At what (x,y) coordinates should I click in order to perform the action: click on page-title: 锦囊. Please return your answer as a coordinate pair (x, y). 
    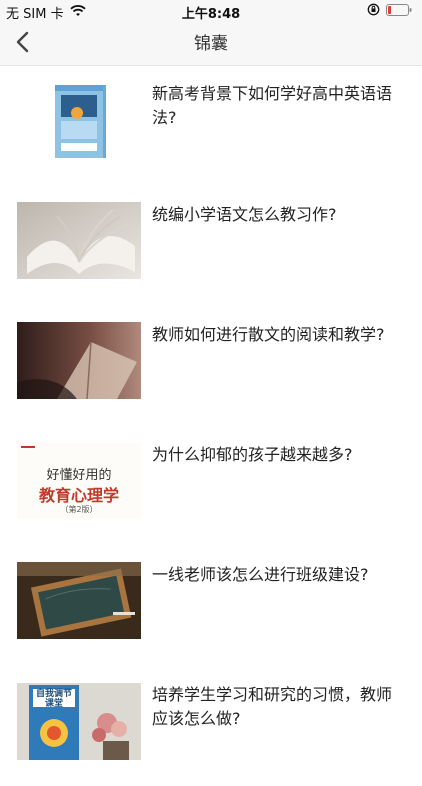
    Looking at the image, I should click on (211, 44).